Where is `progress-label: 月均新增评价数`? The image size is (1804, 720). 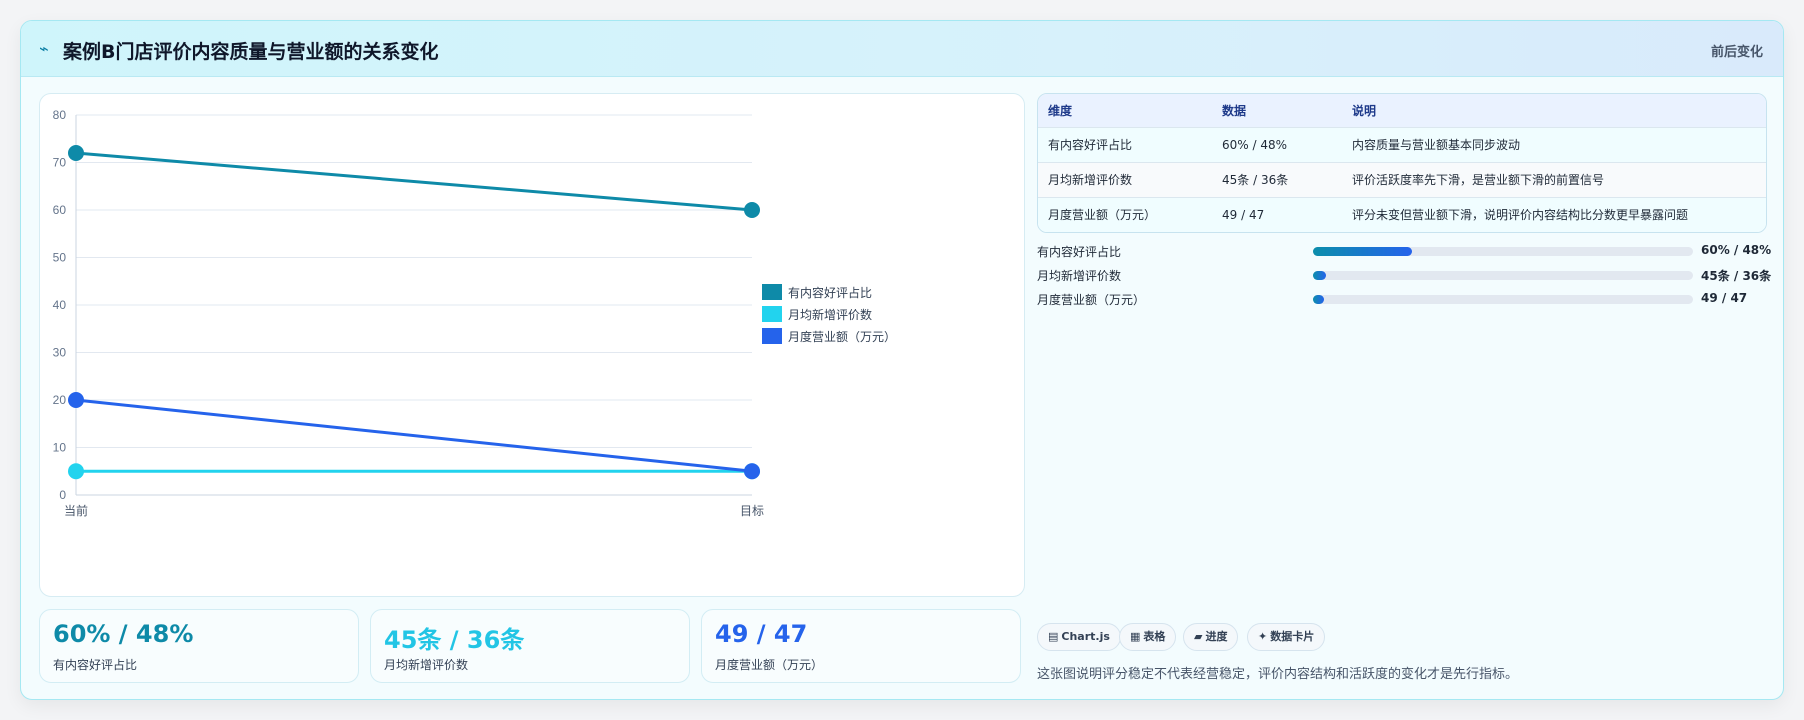 progress-label: 月均新增评价数 is located at coordinates (1079, 276).